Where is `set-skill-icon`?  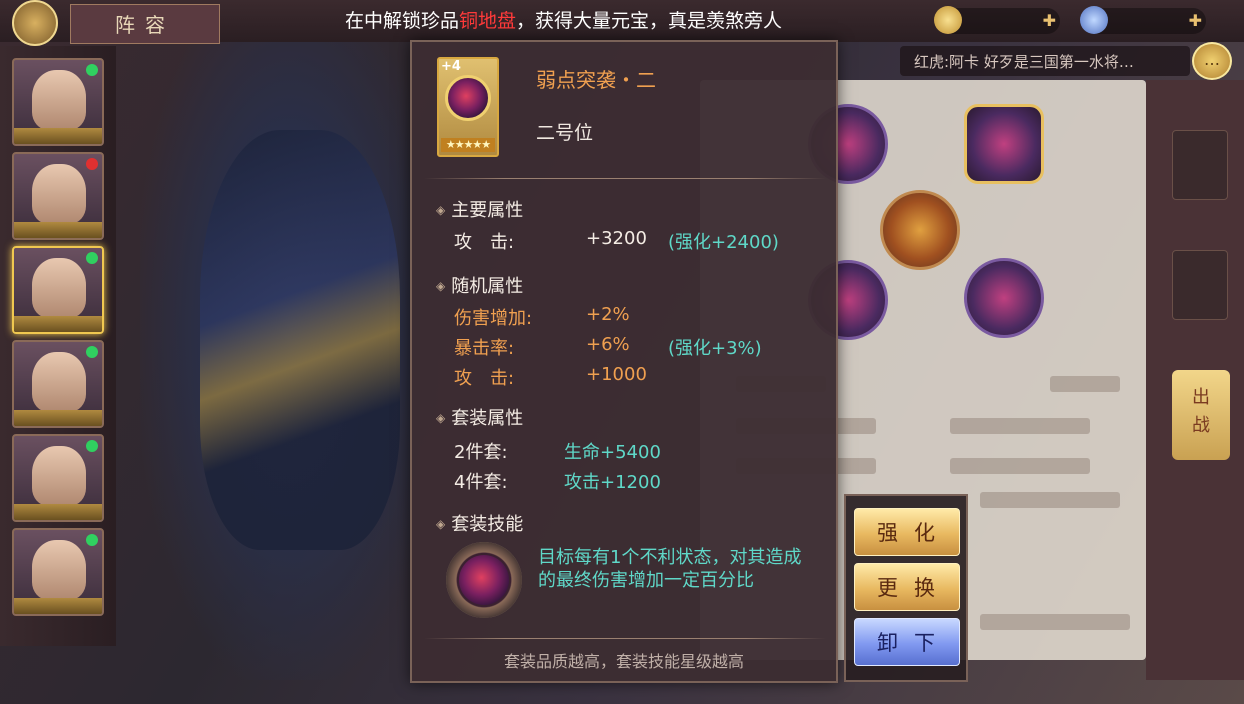
set-skill-icon is located at coordinates (484, 580).